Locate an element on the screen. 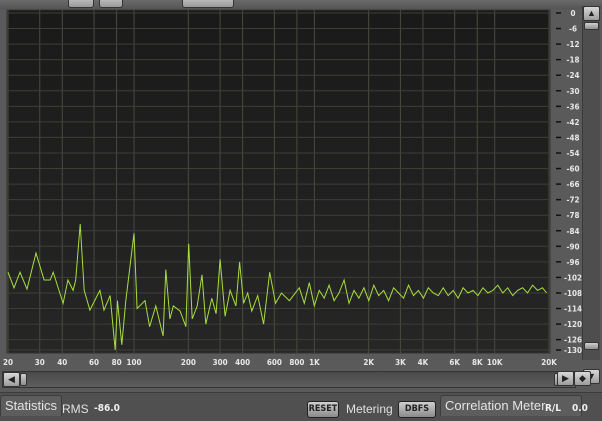 The height and width of the screenshot is (421, 602). rl-label: R/L is located at coordinates (553, 408).